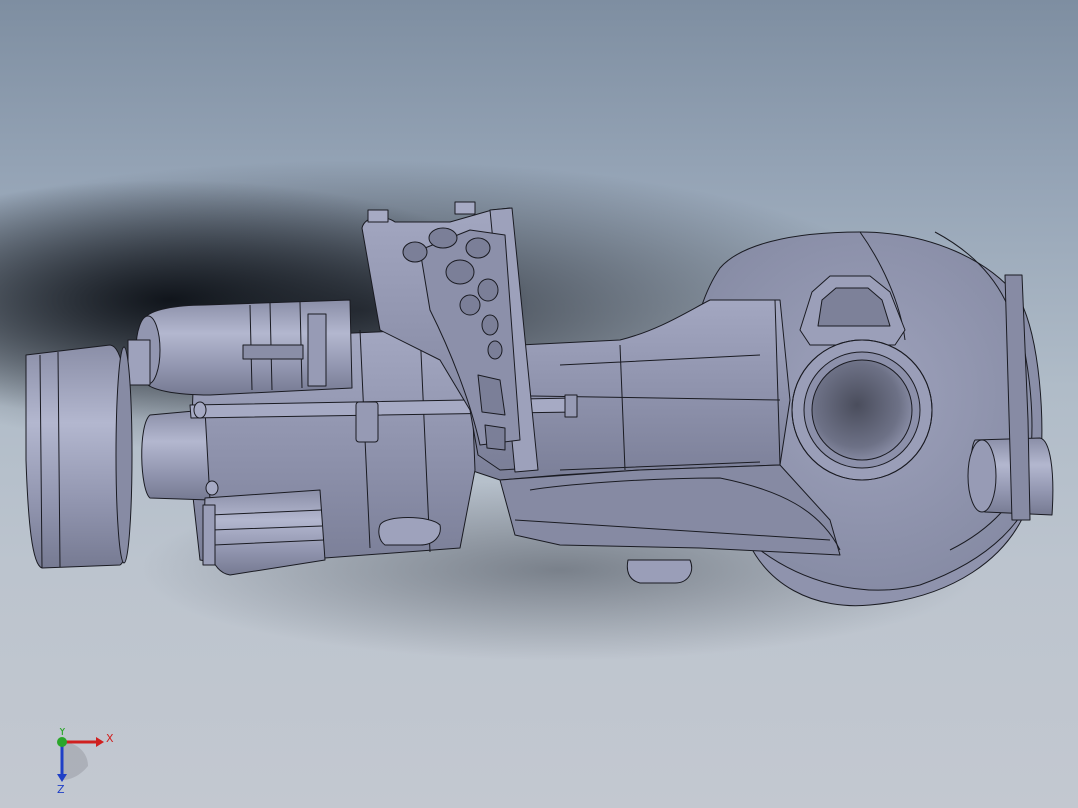 Image resolution: width=1078 pixels, height=808 pixels. Describe the element at coordinates (61, 789) in the screenshot. I see `z-axis-label: Z` at that location.